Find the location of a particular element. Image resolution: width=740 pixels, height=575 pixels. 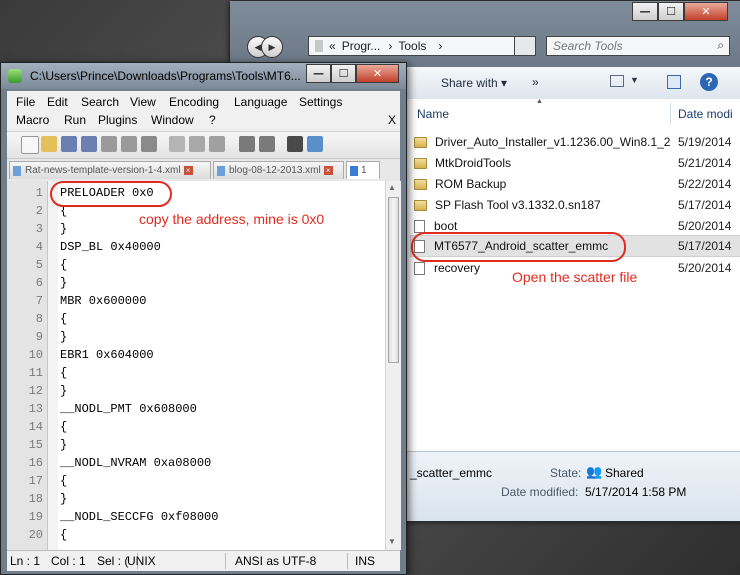

tab-active: 1 is located at coordinates (363, 170).